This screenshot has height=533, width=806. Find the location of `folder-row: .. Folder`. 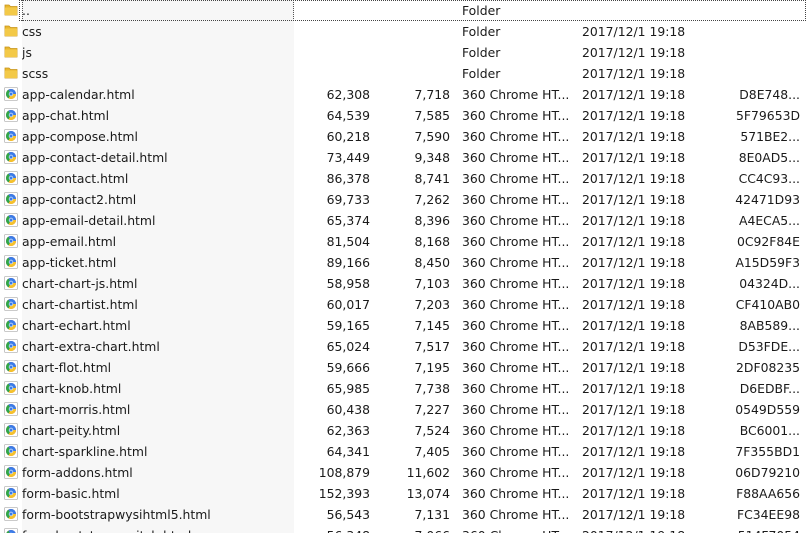

folder-row: .. Folder is located at coordinates (403, 10).